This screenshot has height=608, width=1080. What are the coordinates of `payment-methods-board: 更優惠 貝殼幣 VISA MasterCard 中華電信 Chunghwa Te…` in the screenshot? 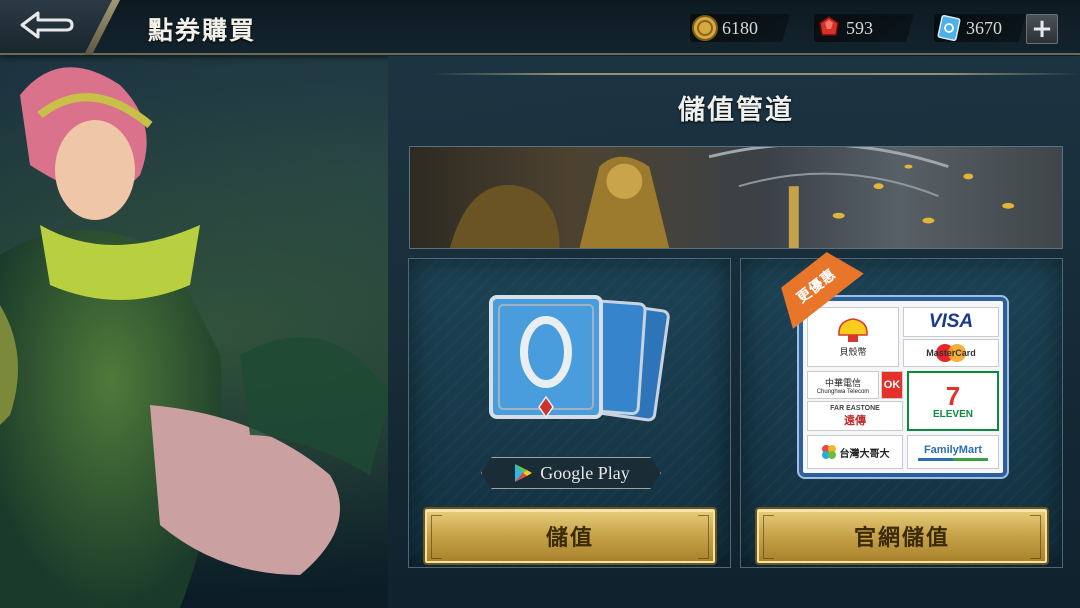 It's located at (903, 387).